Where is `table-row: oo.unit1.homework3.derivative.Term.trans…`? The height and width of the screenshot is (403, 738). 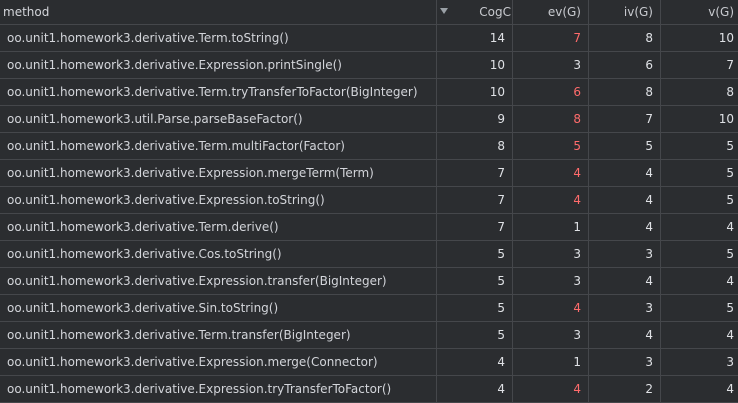 table-row: oo.unit1.homework3.derivative.Term.trans… is located at coordinates (369, 335).